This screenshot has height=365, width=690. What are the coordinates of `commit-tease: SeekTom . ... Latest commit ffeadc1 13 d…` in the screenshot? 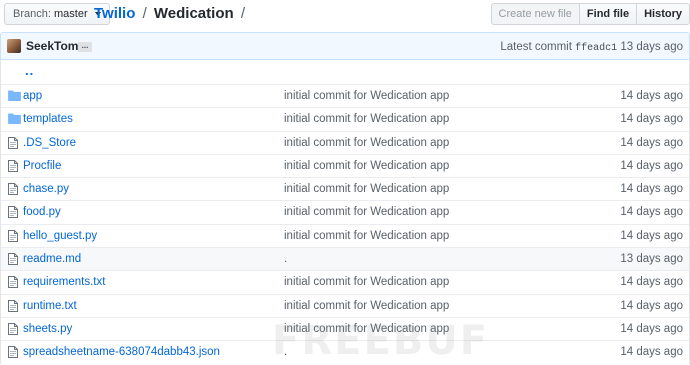 It's located at (345, 46).